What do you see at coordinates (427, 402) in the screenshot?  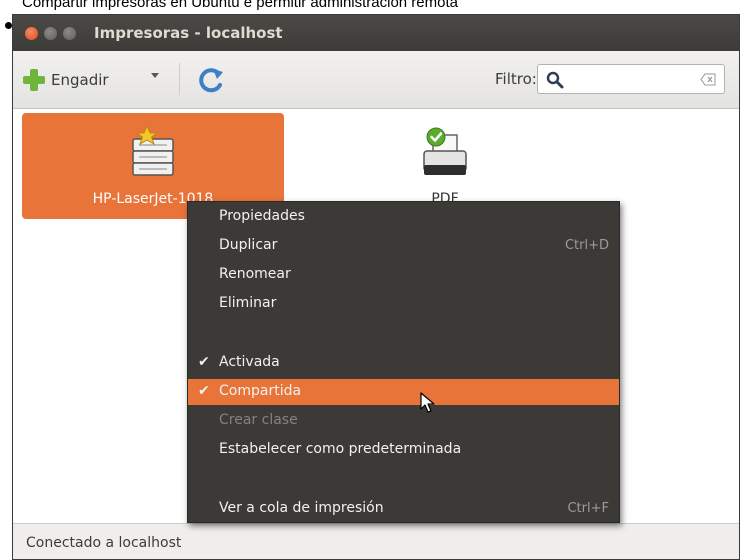 I see `mouse-cursor-icon` at bounding box center [427, 402].